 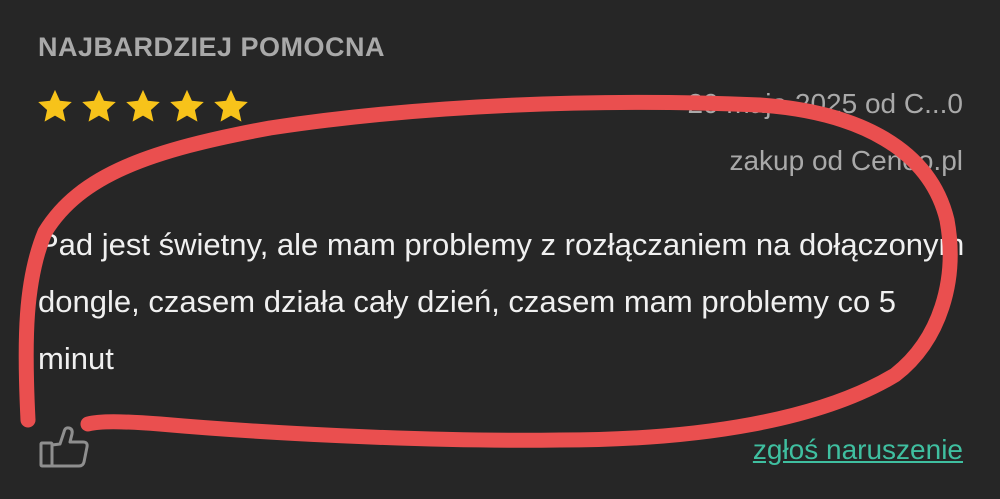 I want to click on star-rating, so click(x=143, y=106).